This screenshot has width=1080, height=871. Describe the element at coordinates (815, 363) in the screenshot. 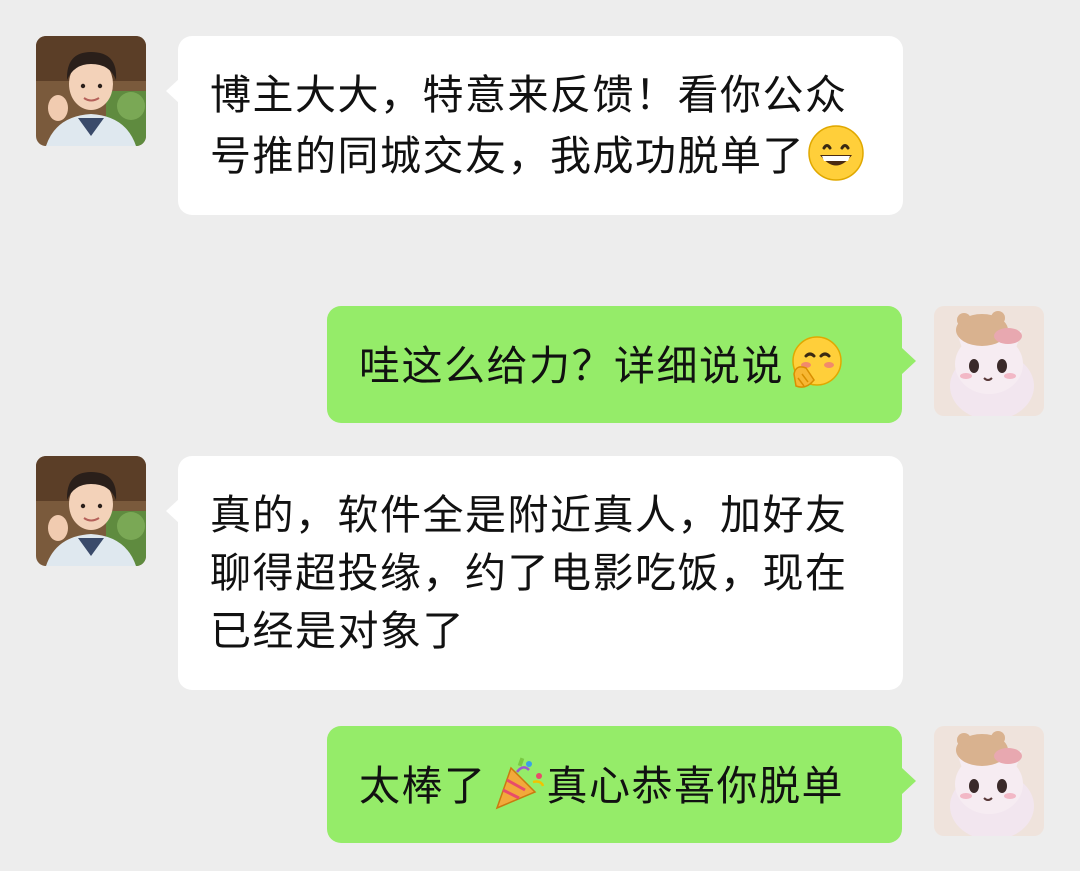

I see `face-with-hand-over-mouth-emoji` at that location.